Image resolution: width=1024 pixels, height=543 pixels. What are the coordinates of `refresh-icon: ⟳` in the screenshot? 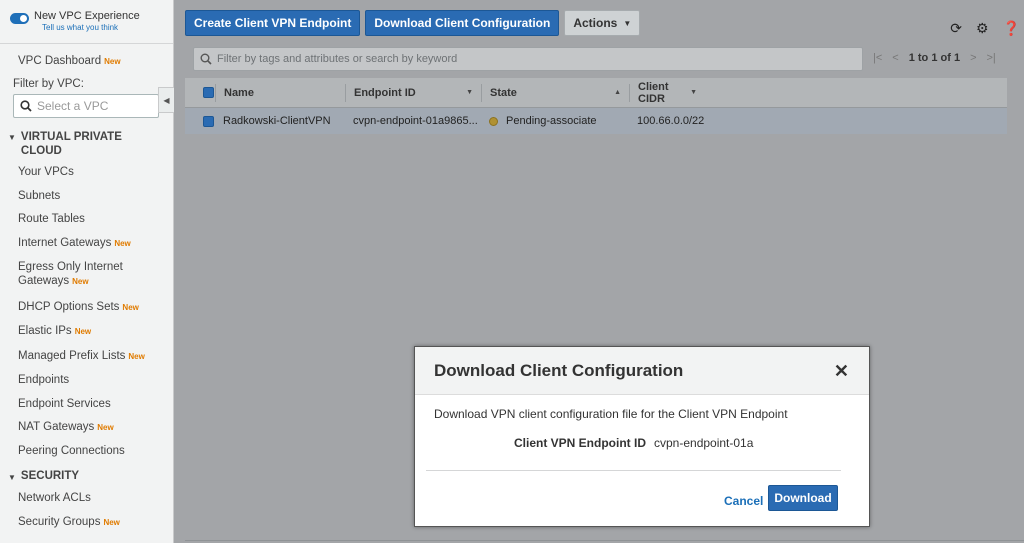 It's located at (956, 28).